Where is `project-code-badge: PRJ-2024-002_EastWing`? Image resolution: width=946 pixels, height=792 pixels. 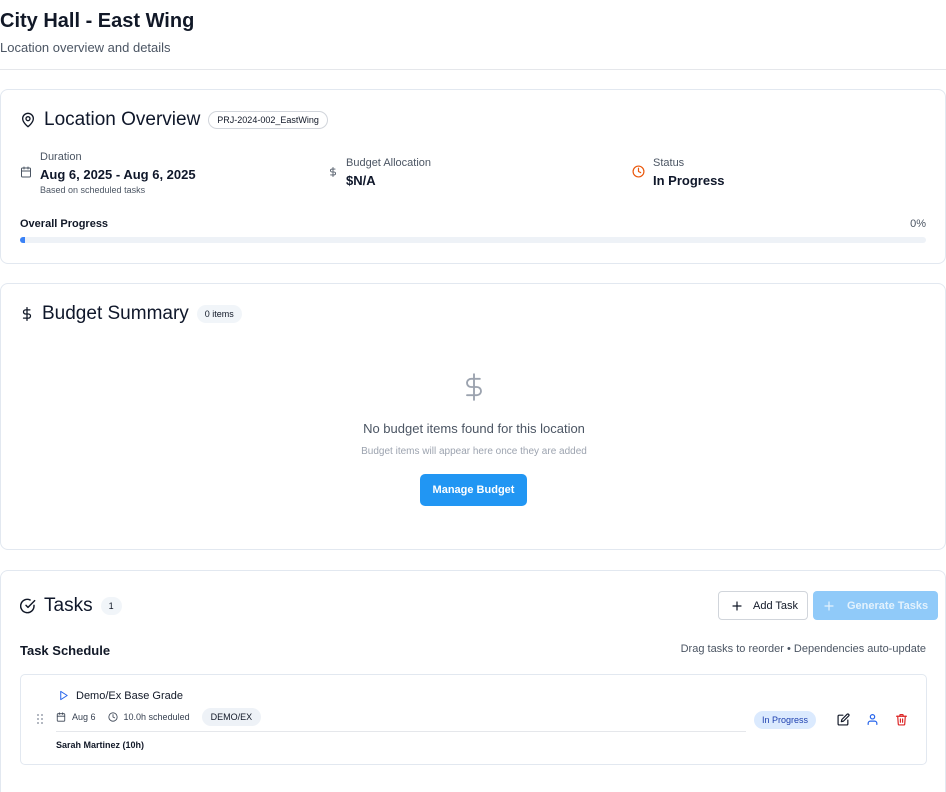 project-code-badge: PRJ-2024-002_EastWing is located at coordinates (268, 120).